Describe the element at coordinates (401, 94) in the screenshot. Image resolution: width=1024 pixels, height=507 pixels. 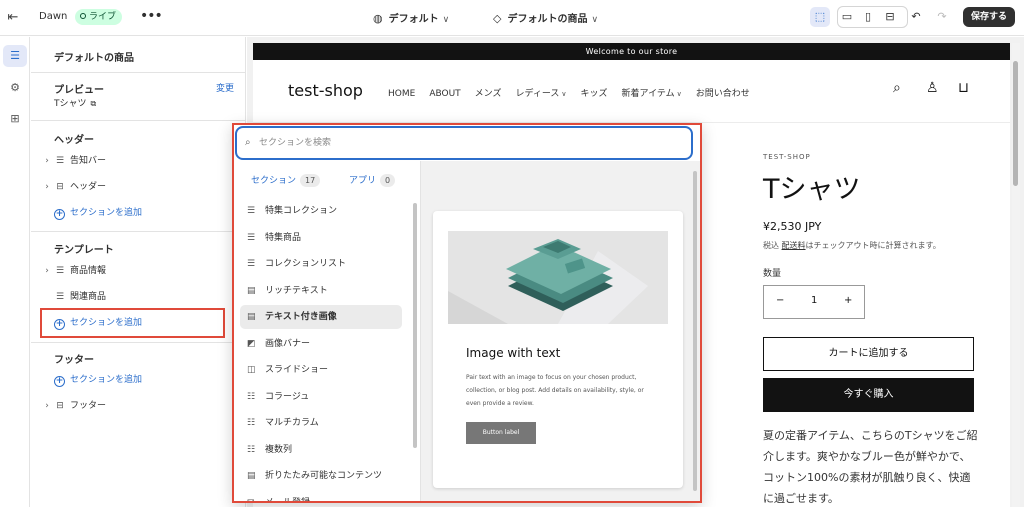
I see `nav-home: HOME` at that location.